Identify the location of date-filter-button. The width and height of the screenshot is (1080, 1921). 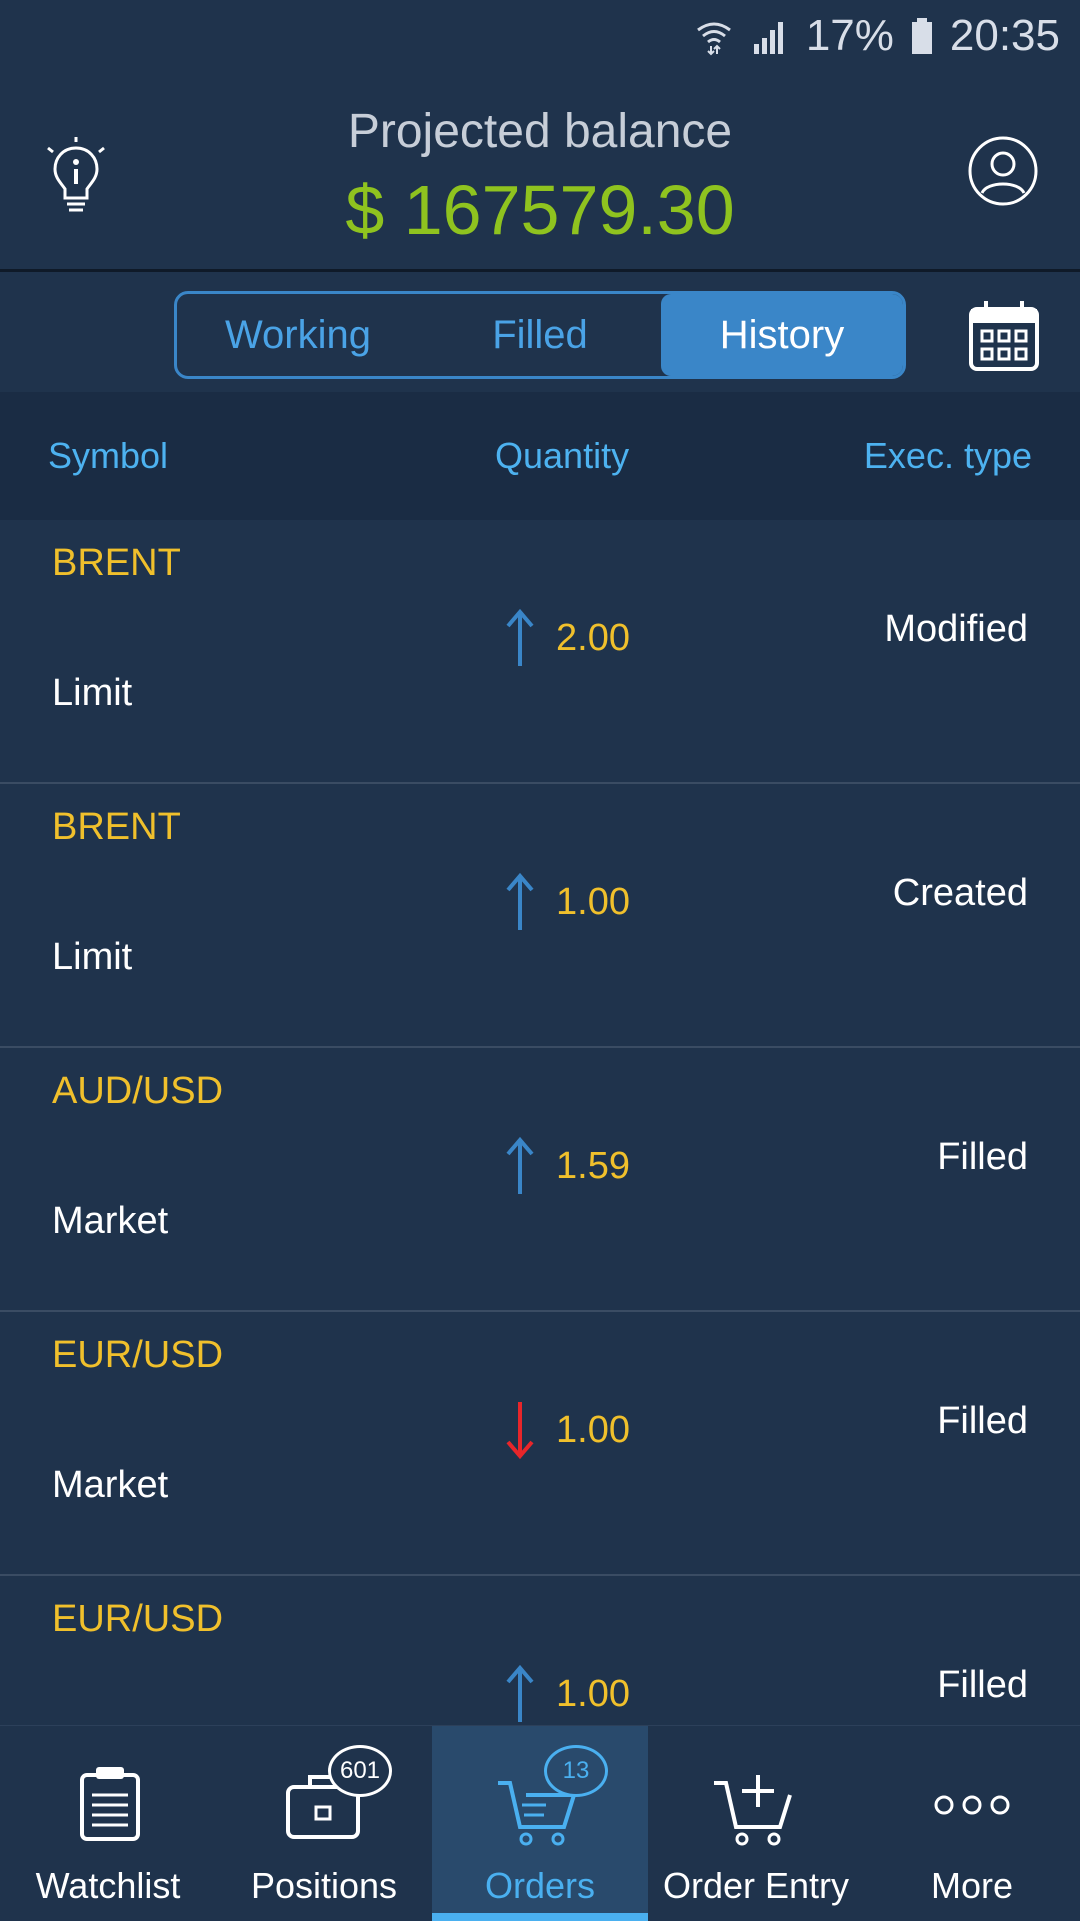
(1004, 336).